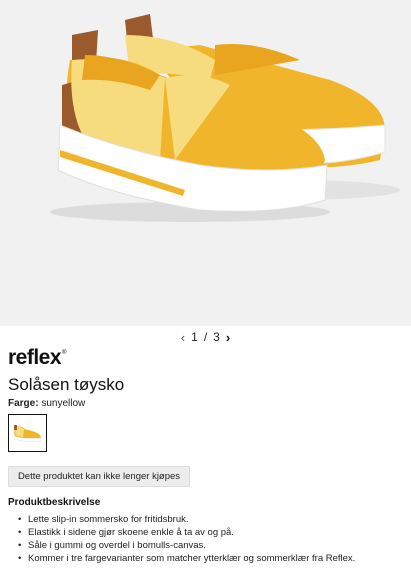 The width and height of the screenshot is (411, 575). I want to click on shoe-thumbnail-icon, so click(27, 433).